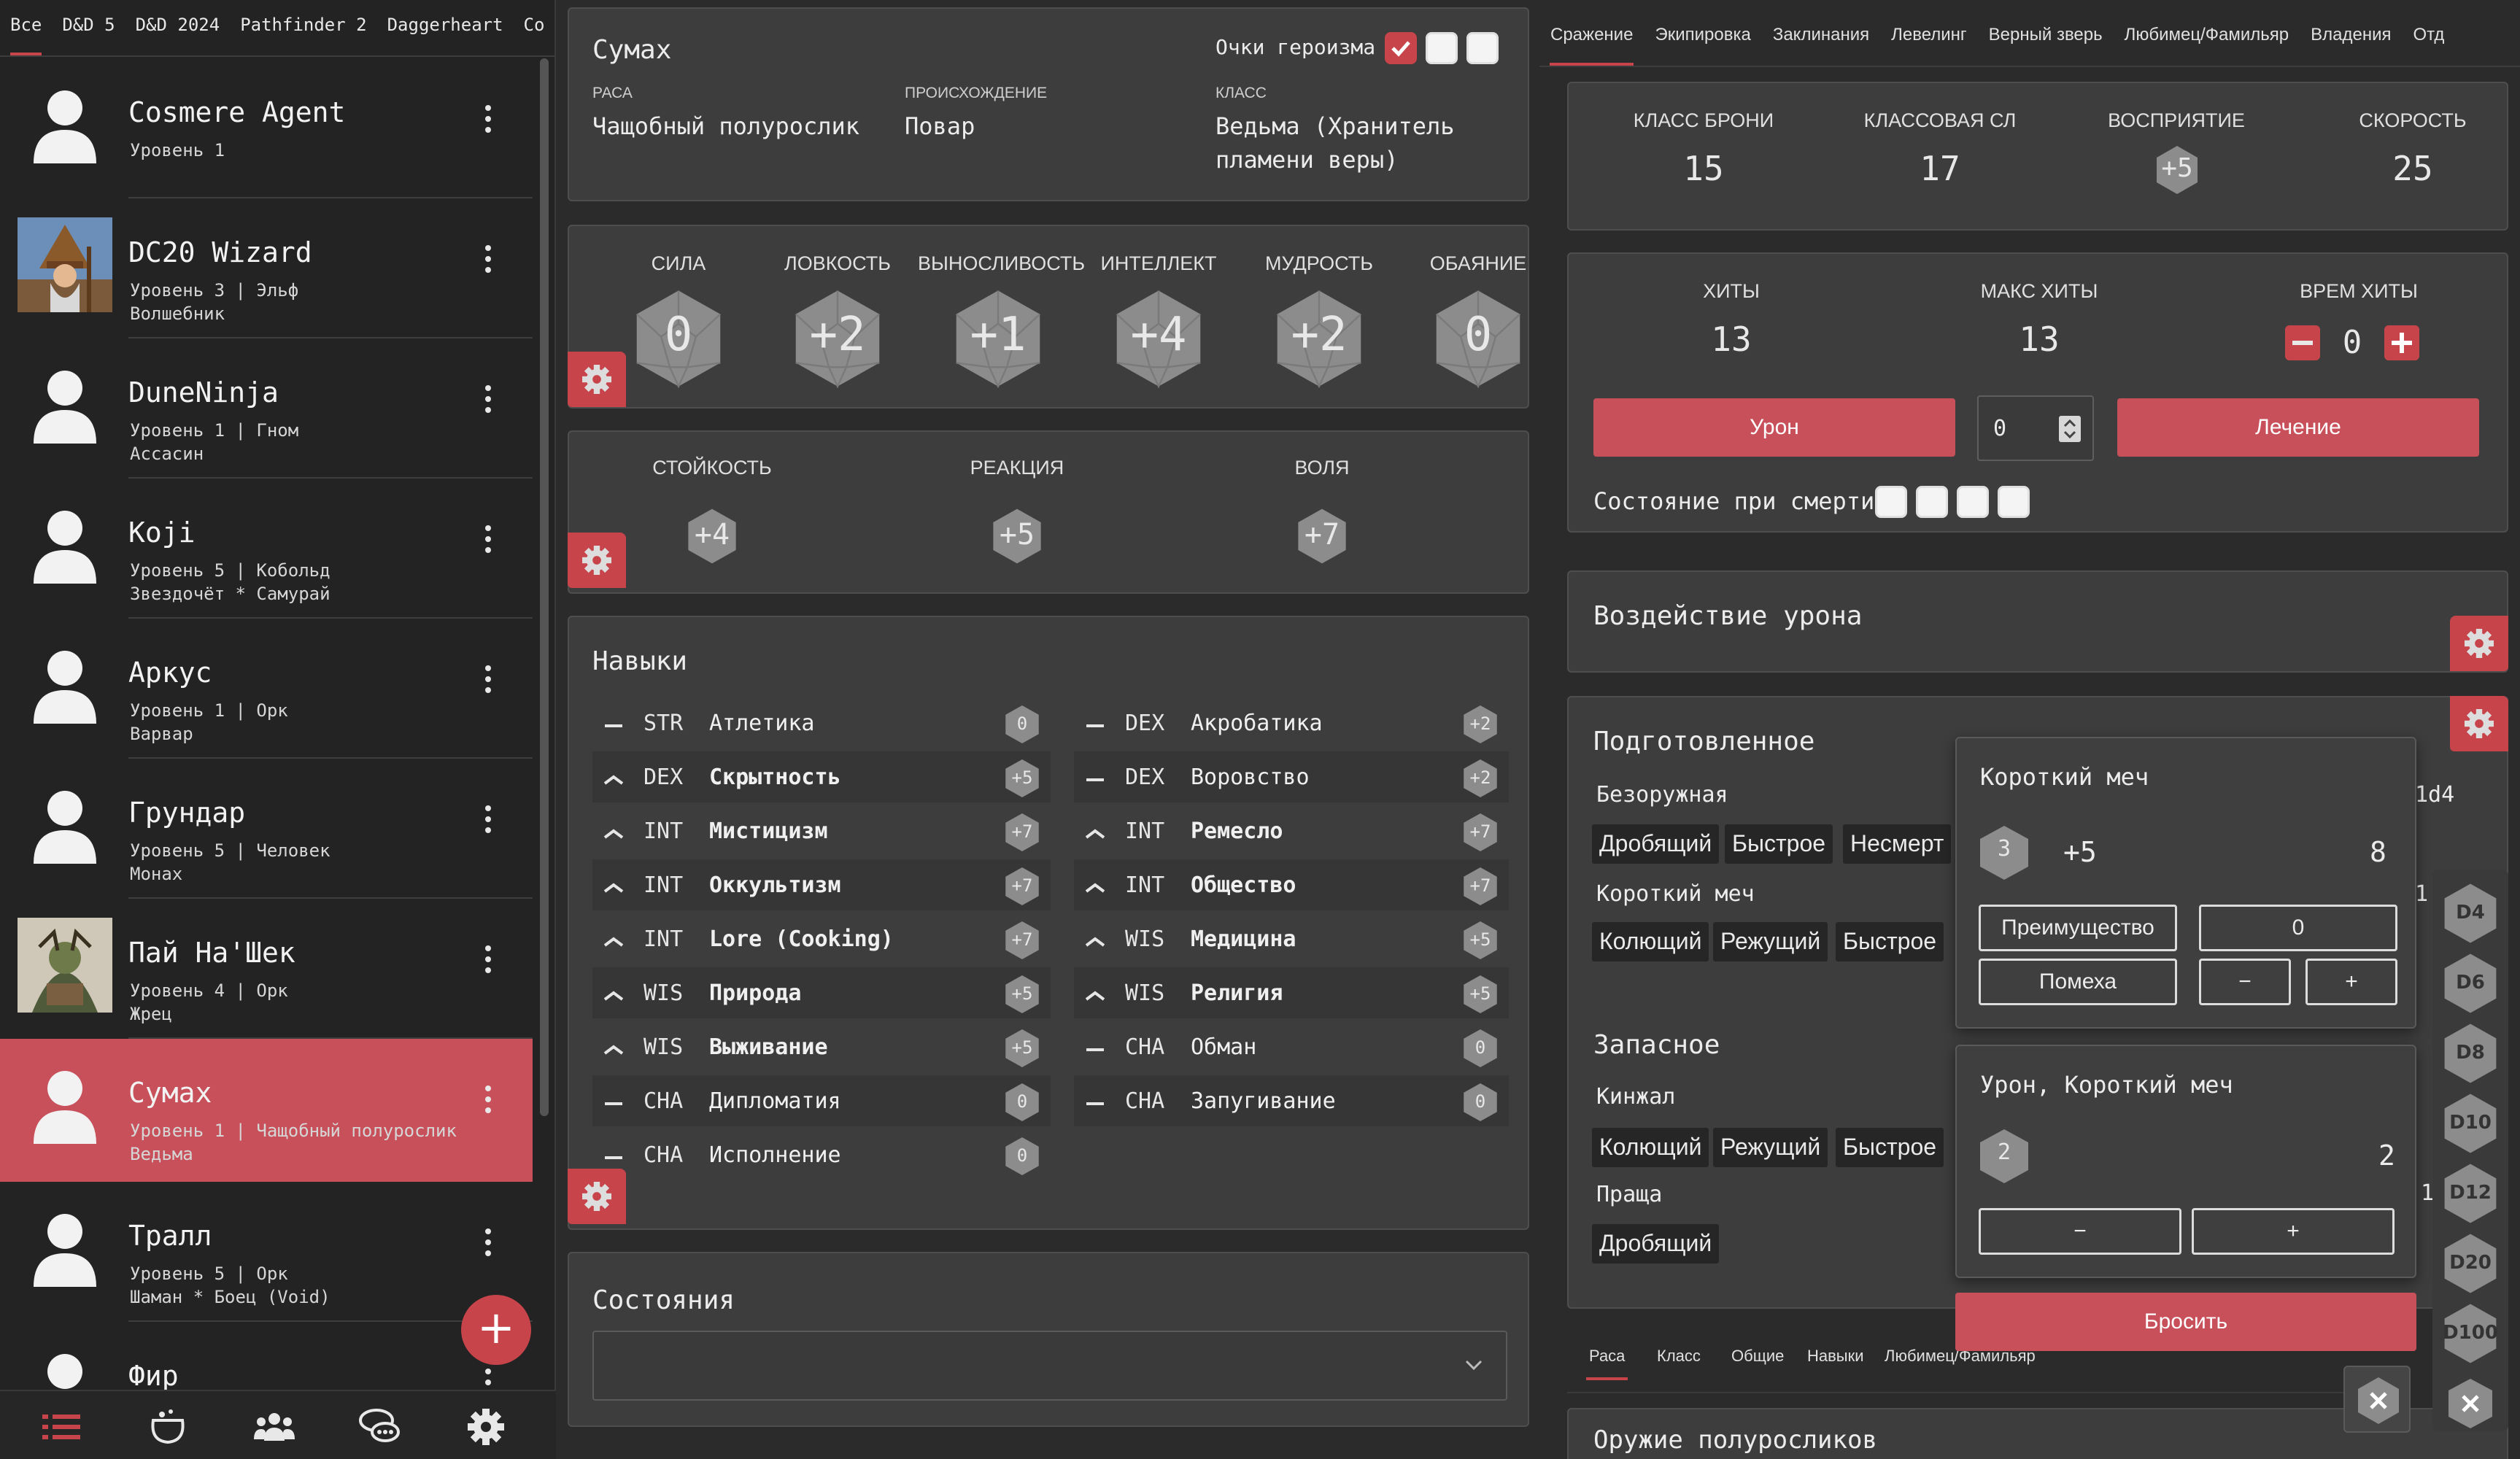  What do you see at coordinates (89, 27) in the screenshot?
I see `tab-dnd5: D&D 5` at bounding box center [89, 27].